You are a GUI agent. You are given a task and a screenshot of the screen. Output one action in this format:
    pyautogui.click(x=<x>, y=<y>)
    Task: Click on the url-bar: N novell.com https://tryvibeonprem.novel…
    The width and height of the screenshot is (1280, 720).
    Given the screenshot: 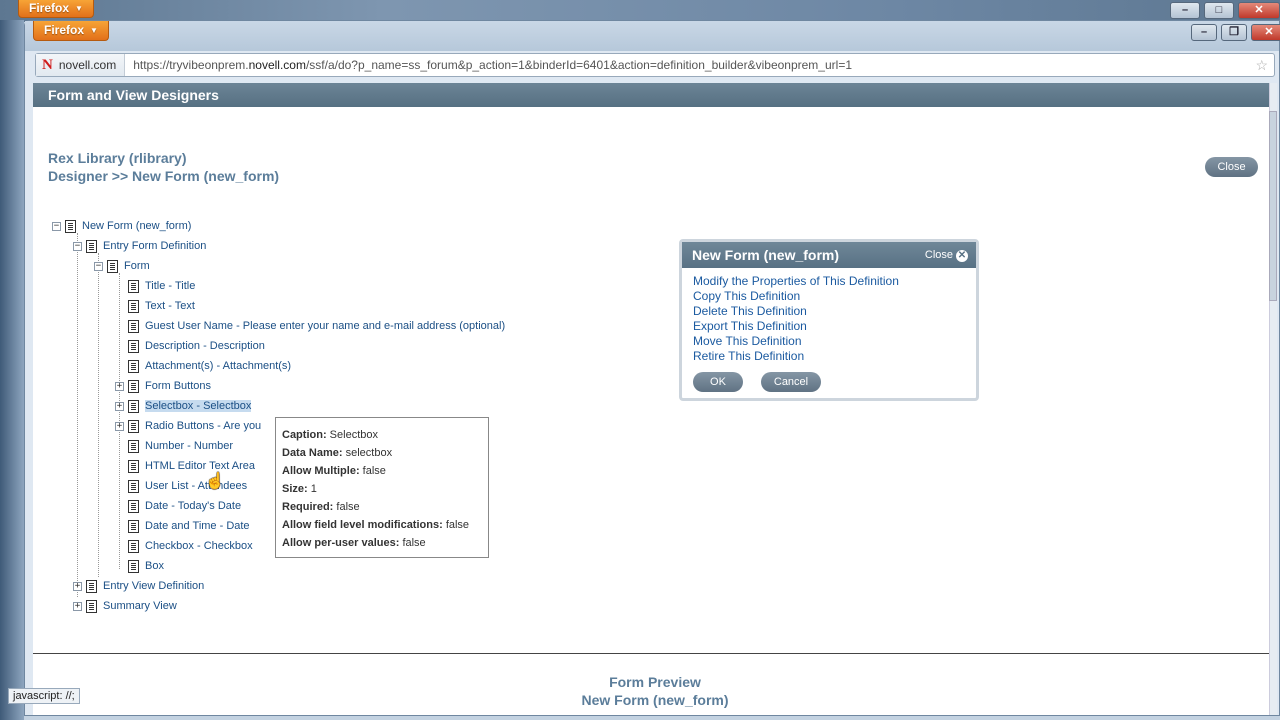 What is the action you would take?
    pyautogui.click(x=655, y=65)
    